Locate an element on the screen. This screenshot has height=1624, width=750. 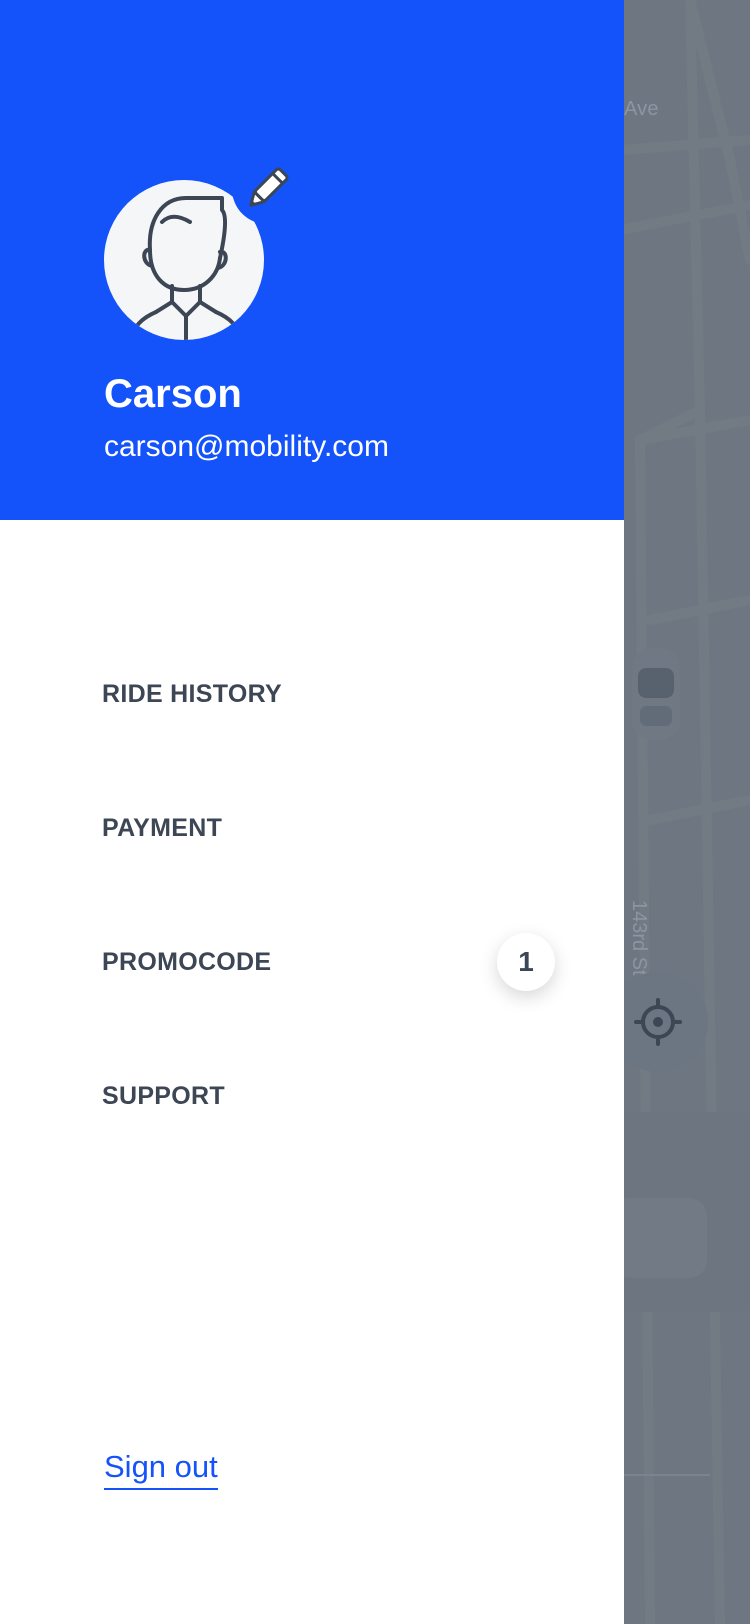
map-street-label: Ave is located at coordinates (641, 109).